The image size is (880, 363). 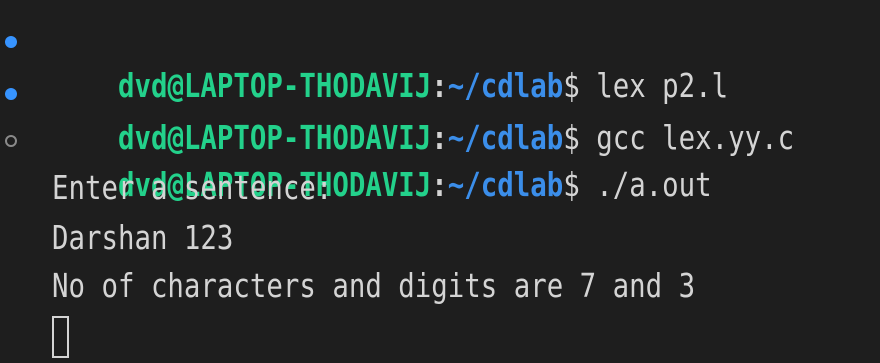 What do you see at coordinates (571, 184) in the screenshot?
I see `prompt-symbol: $` at bounding box center [571, 184].